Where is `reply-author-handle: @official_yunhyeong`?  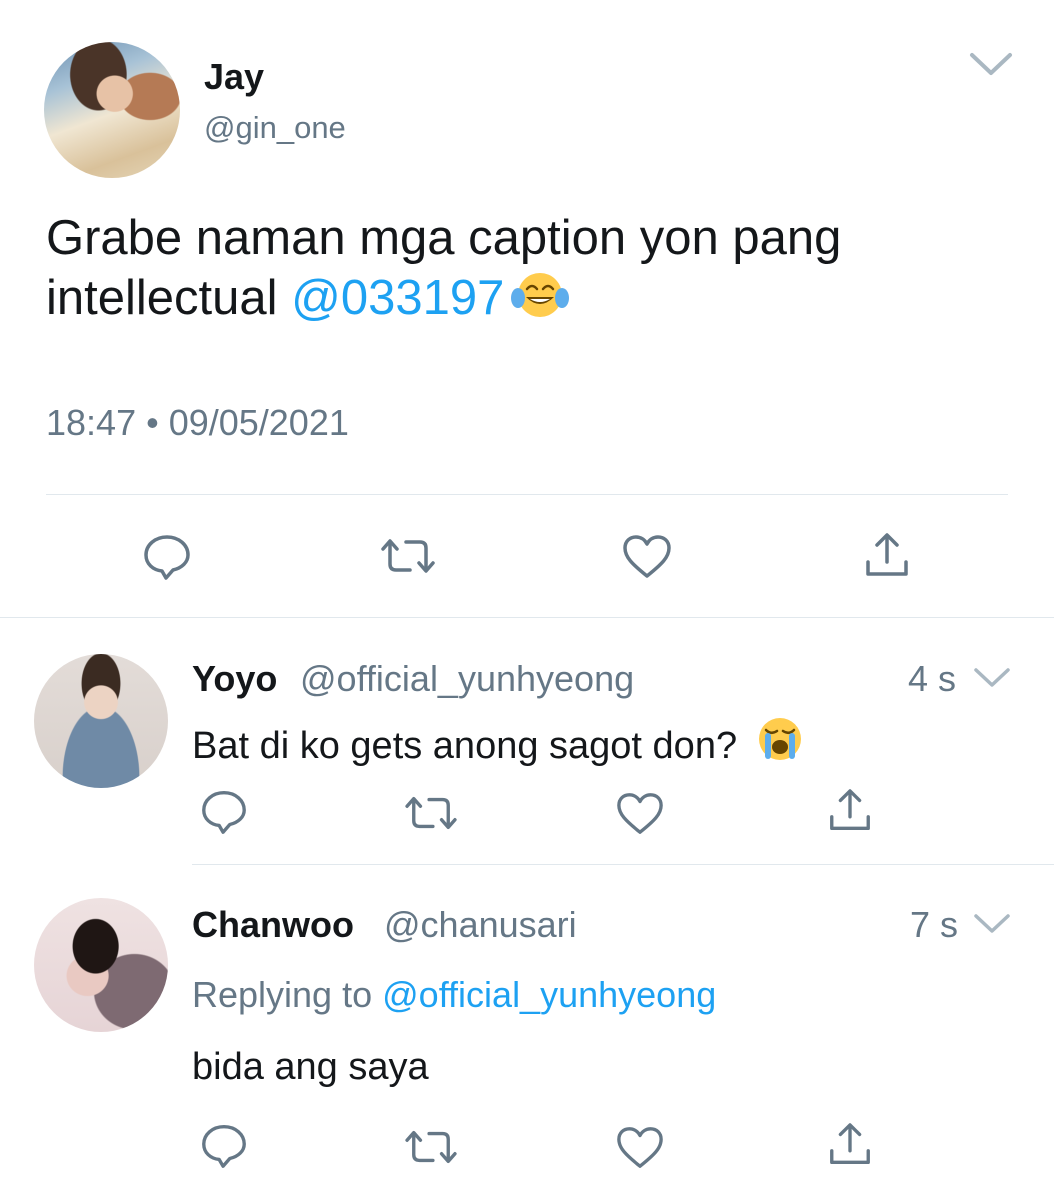
reply-author-handle: @official_yunhyeong is located at coordinates (467, 679).